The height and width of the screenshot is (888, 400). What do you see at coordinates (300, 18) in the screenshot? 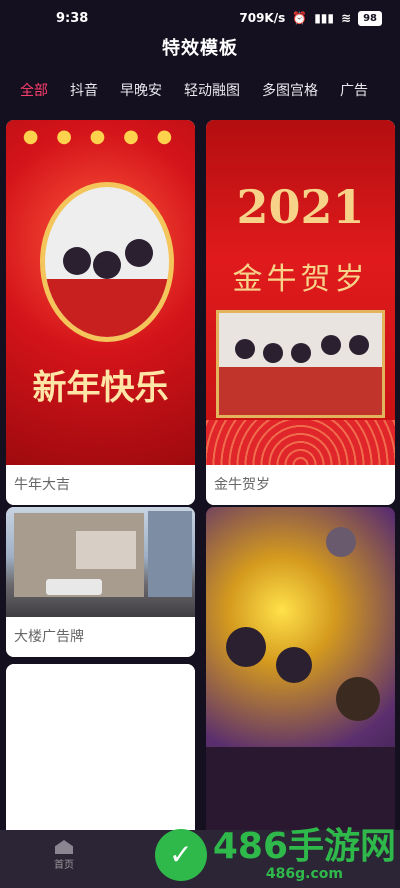
I see `alarm-icon: ⏰` at bounding box center [300, 18].